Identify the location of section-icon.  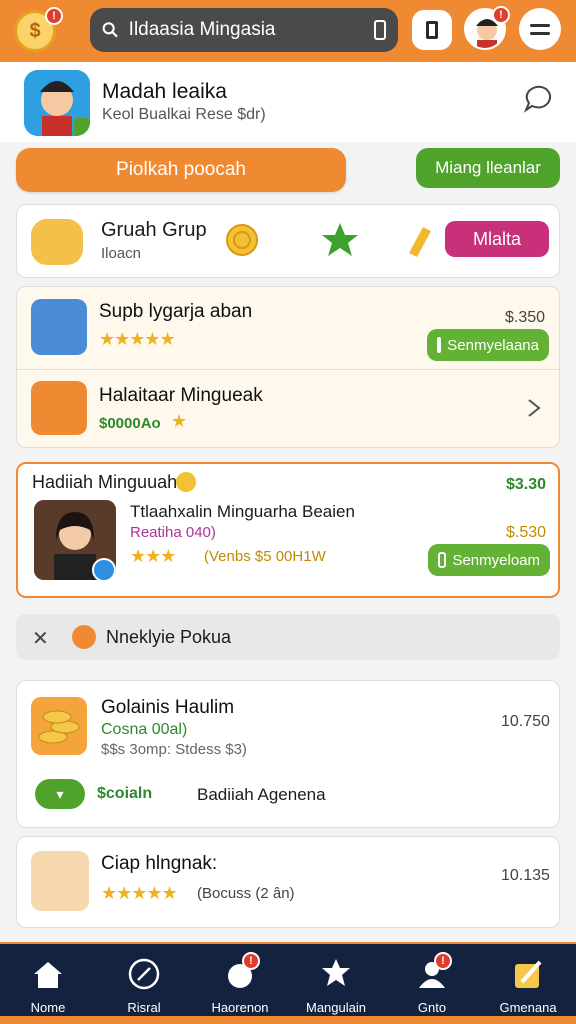
(84, 637).